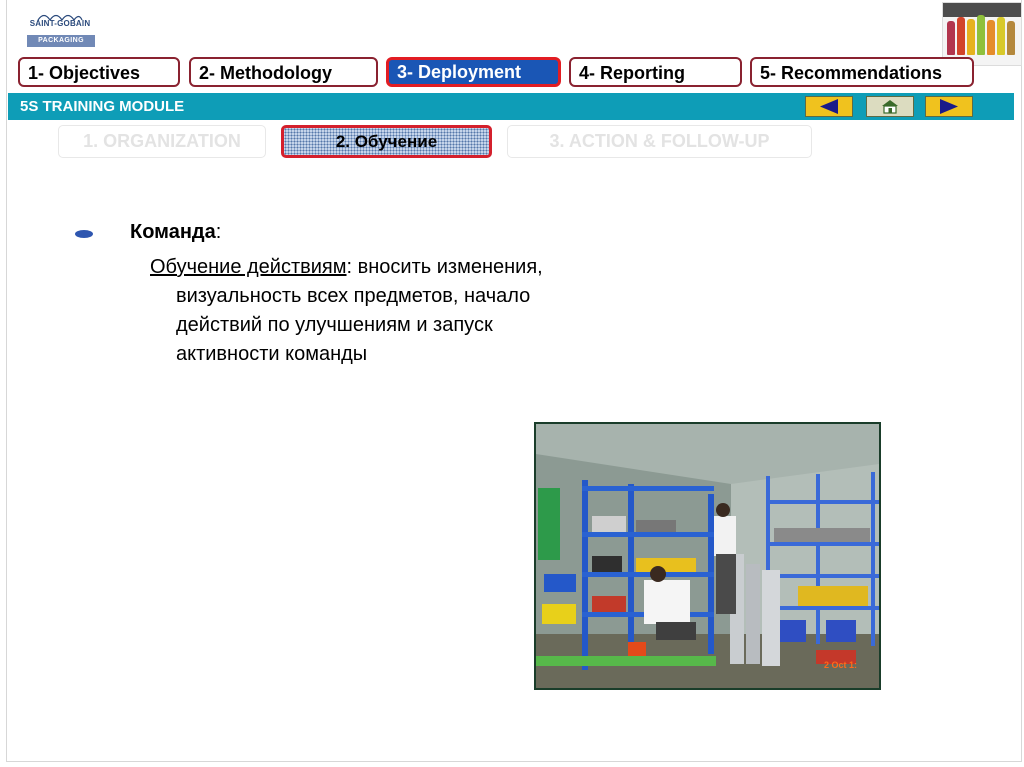  Describe the element at coordinates (272, 354) in the screenshot. I see `body-line-4: активности команды` at that location.